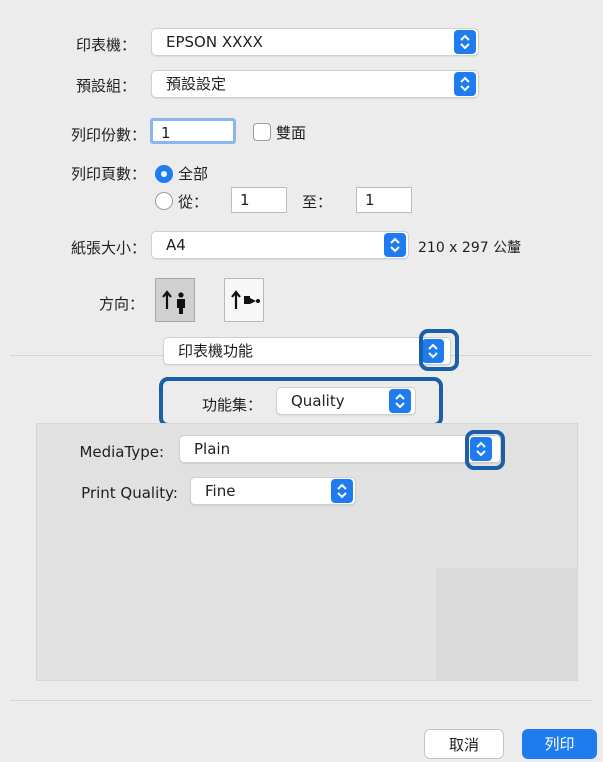  Describe the element at coordinates (164, 174) in the screenshot. I see `pages-all-radio` at that location.